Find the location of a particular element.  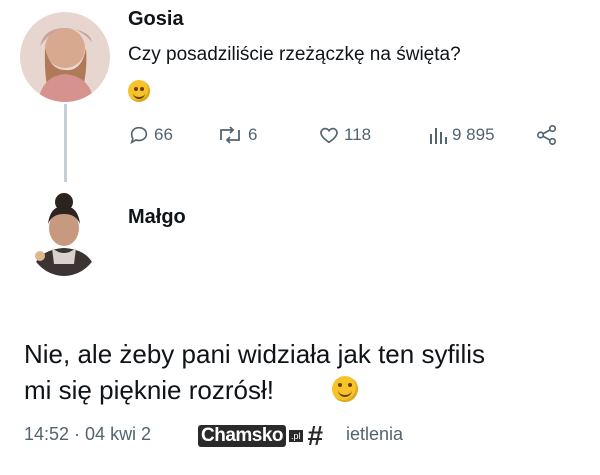

reply-text-line-2: mi się pięknie rozrósł! is located at coordinates (149, 390).